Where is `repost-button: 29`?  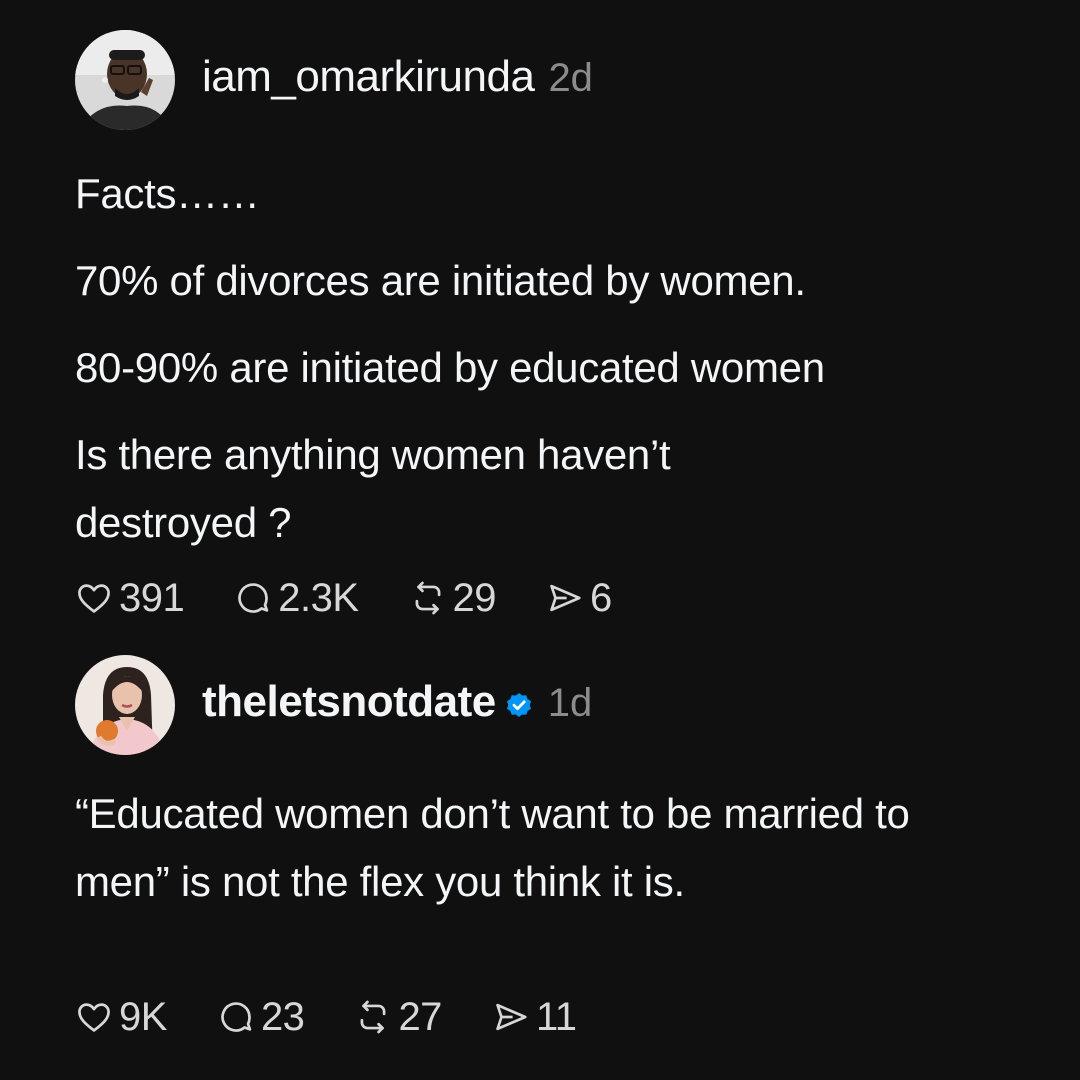 repost-button: 29 is located at coordinates (453, 598).